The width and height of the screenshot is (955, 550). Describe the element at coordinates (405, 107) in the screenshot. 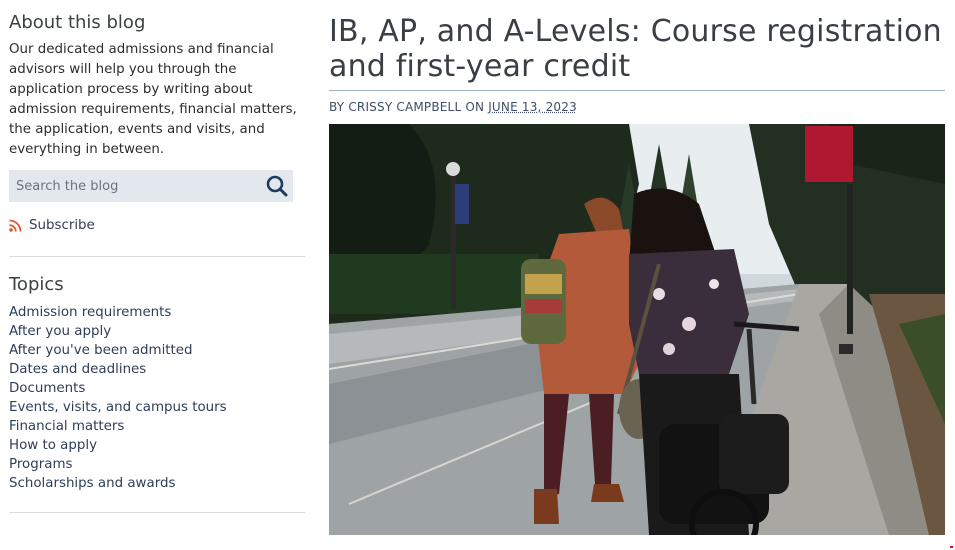

I see `author-name: CRISSY CAMPBELL` at that location.